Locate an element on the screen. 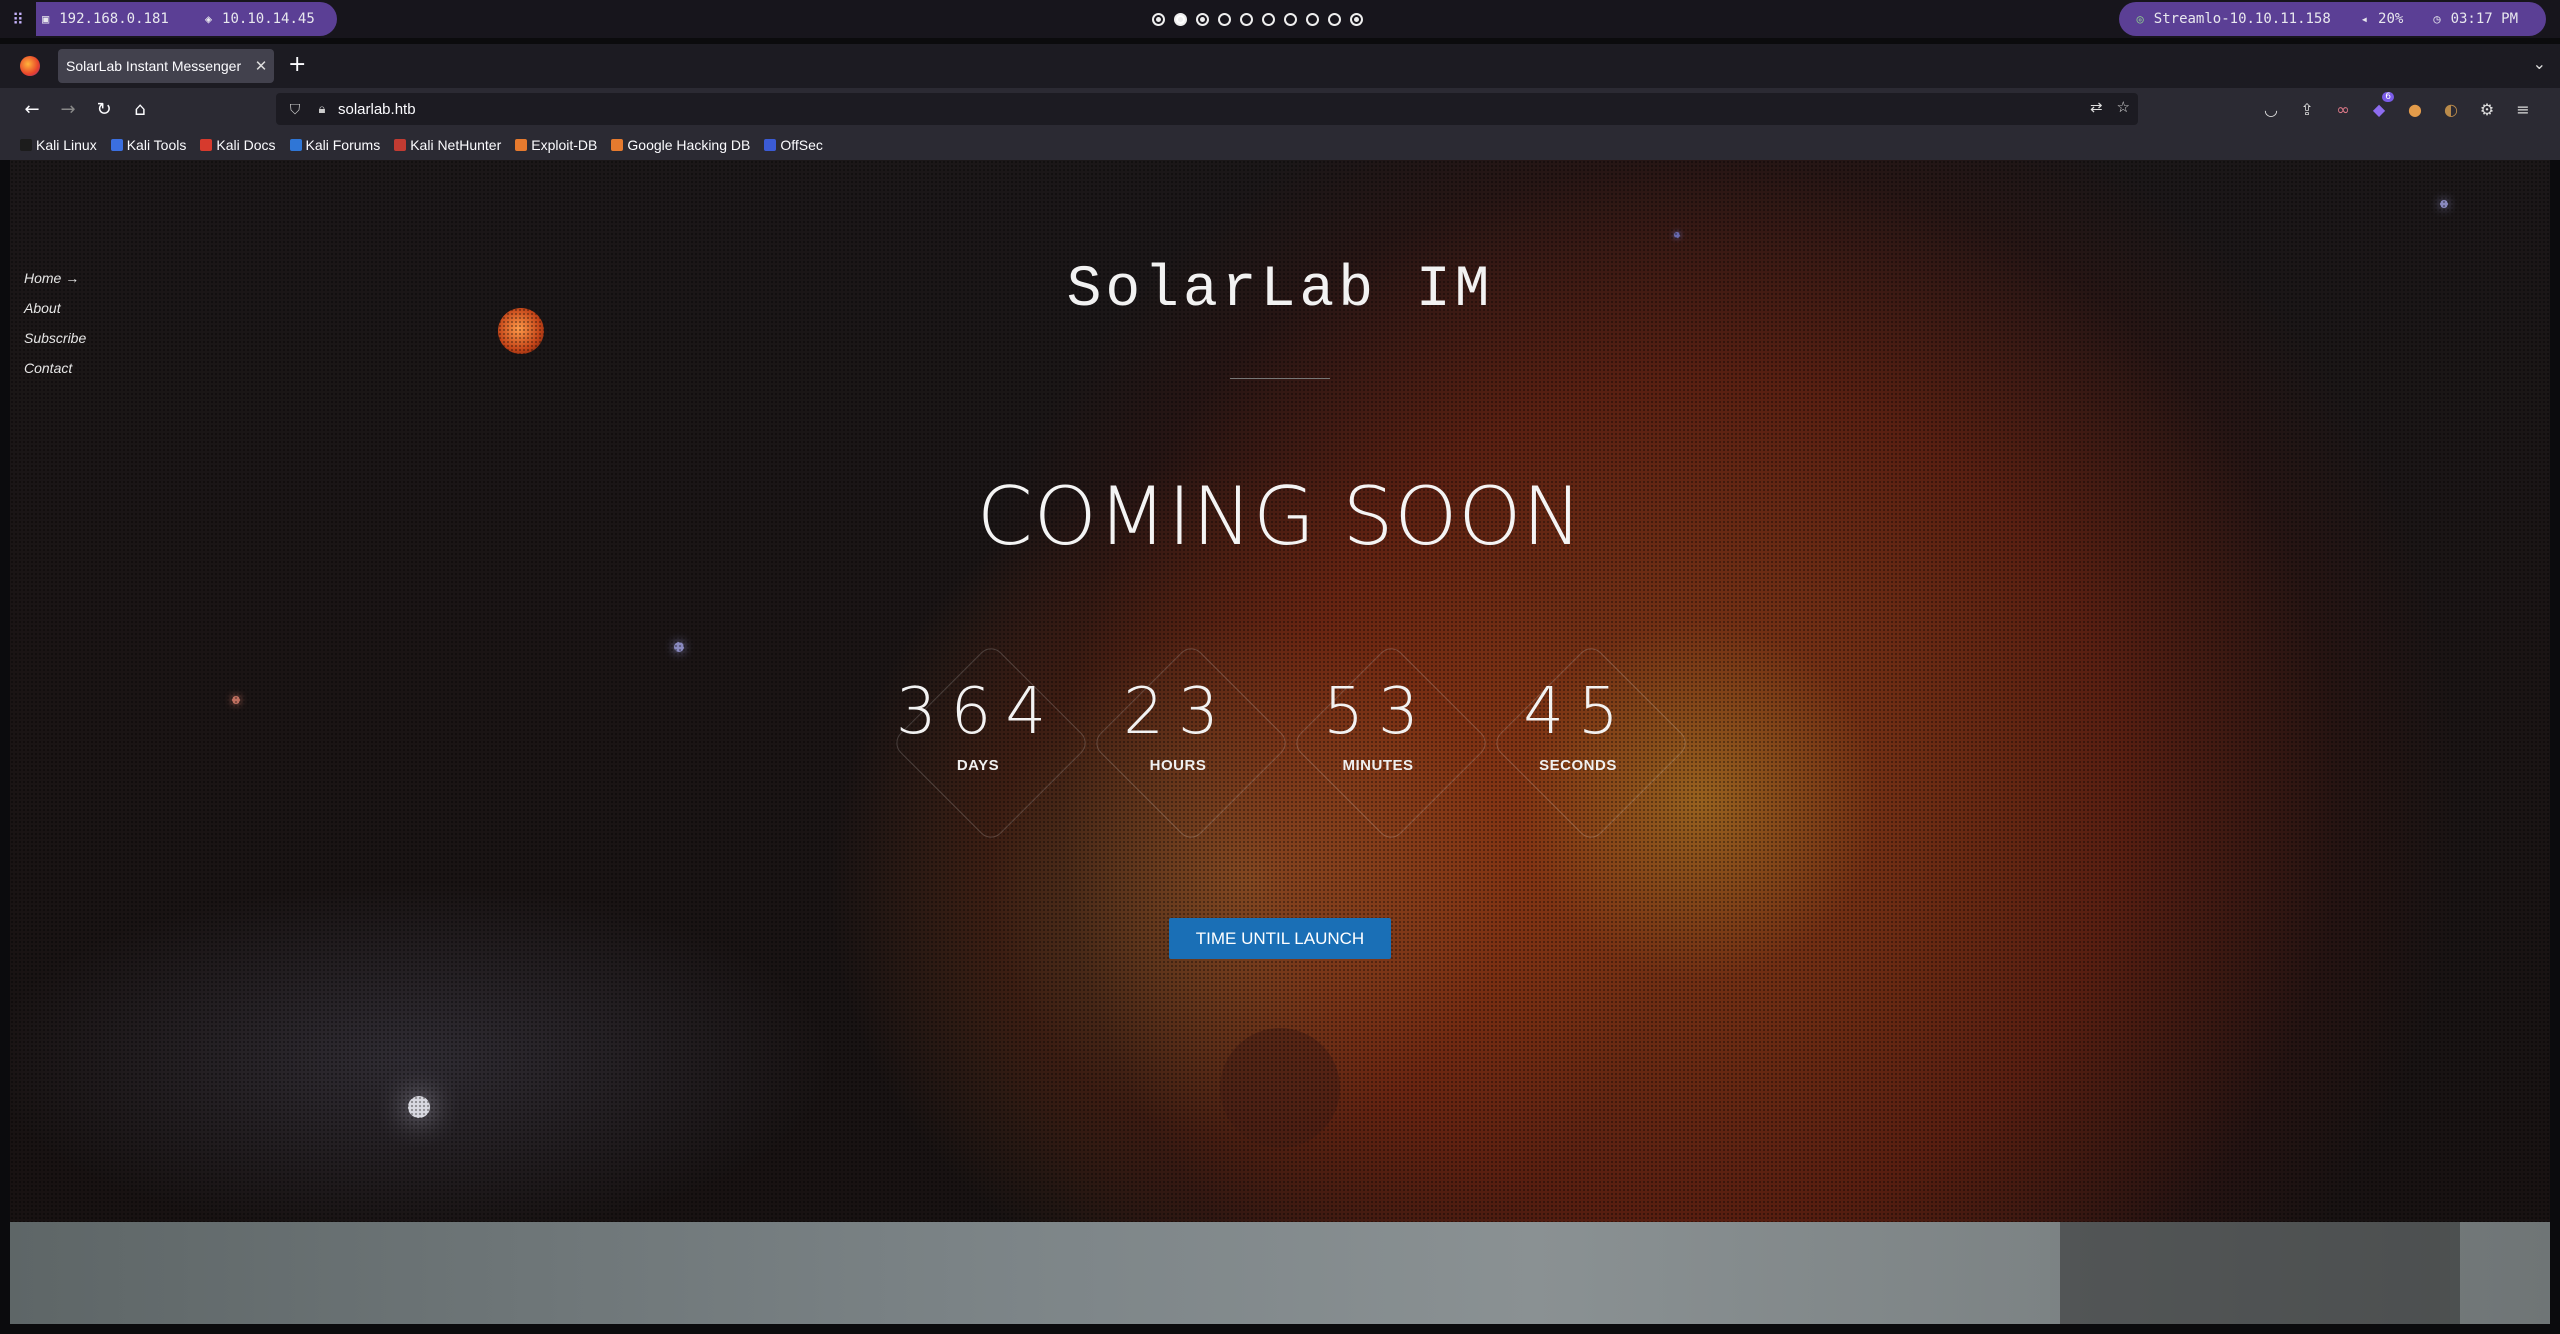  toolbar-extensions: ◡ ⇪ ∞ ◆ 6 ● ◐ ⚙ ≡ is located at coordinates (2397, 106).